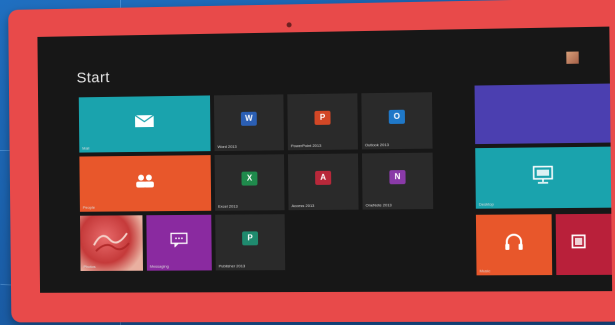 Image resolution: width=615 pixels, height=325 pixels. Describe the element at coordinates (86, 148) in the screenshot. I see `tile-label: Mail` at that location.